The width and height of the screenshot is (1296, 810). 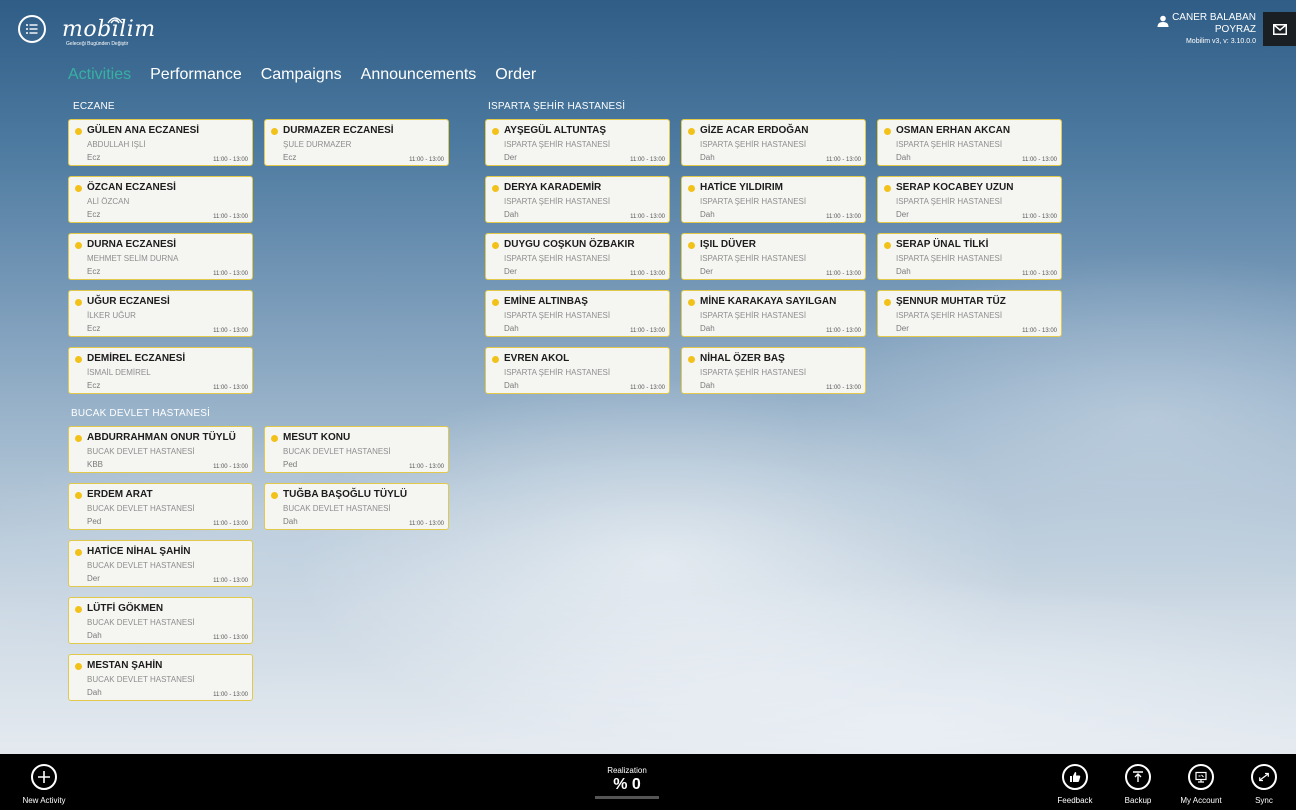 What do you see at coordinates (1279, 29) in the screenshot?
I see `messages-button` at bounding box center [1279, 29].